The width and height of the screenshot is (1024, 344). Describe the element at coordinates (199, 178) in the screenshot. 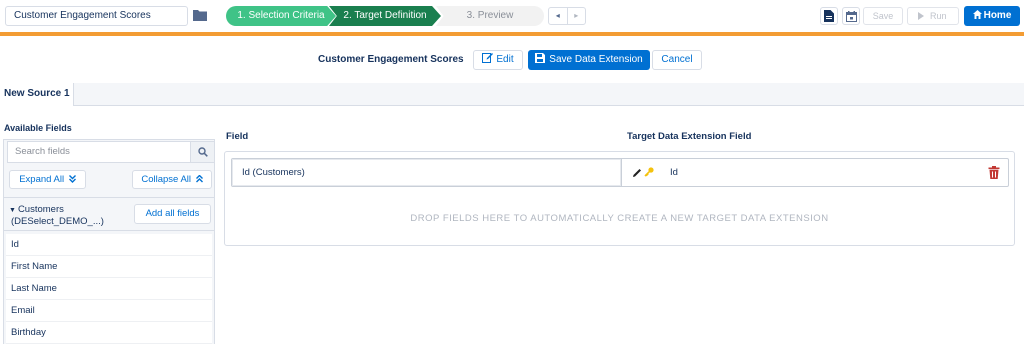

I see `double-chevron-up-icon` at that location.